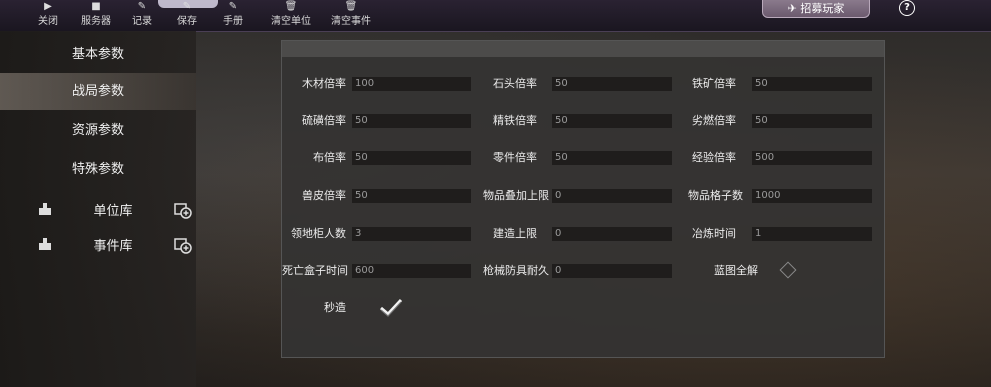  I want to click on event-library-row: 事件库, so click(98, 245).